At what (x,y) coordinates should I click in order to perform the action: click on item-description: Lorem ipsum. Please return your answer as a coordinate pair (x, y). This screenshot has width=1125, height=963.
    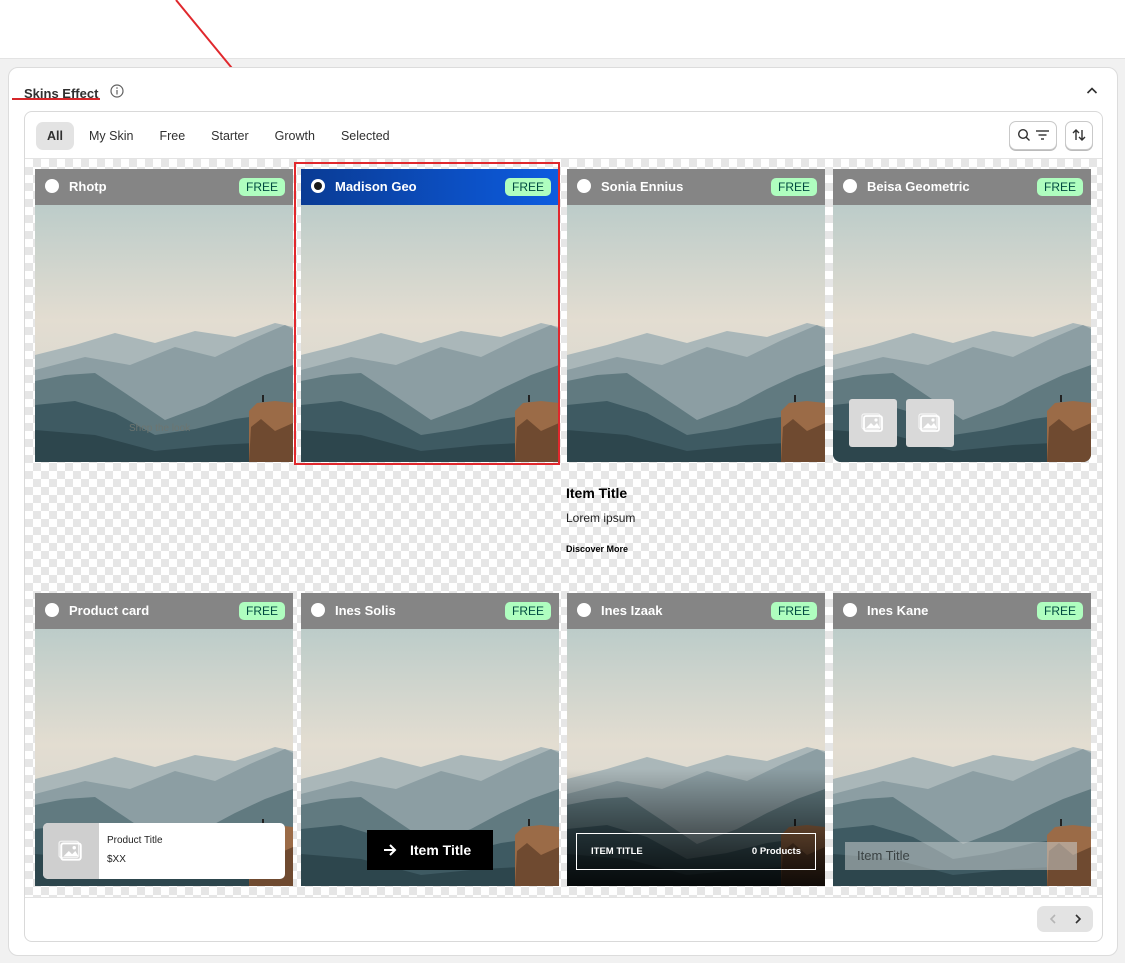
    Looking at the image, I should click on (601, 518).